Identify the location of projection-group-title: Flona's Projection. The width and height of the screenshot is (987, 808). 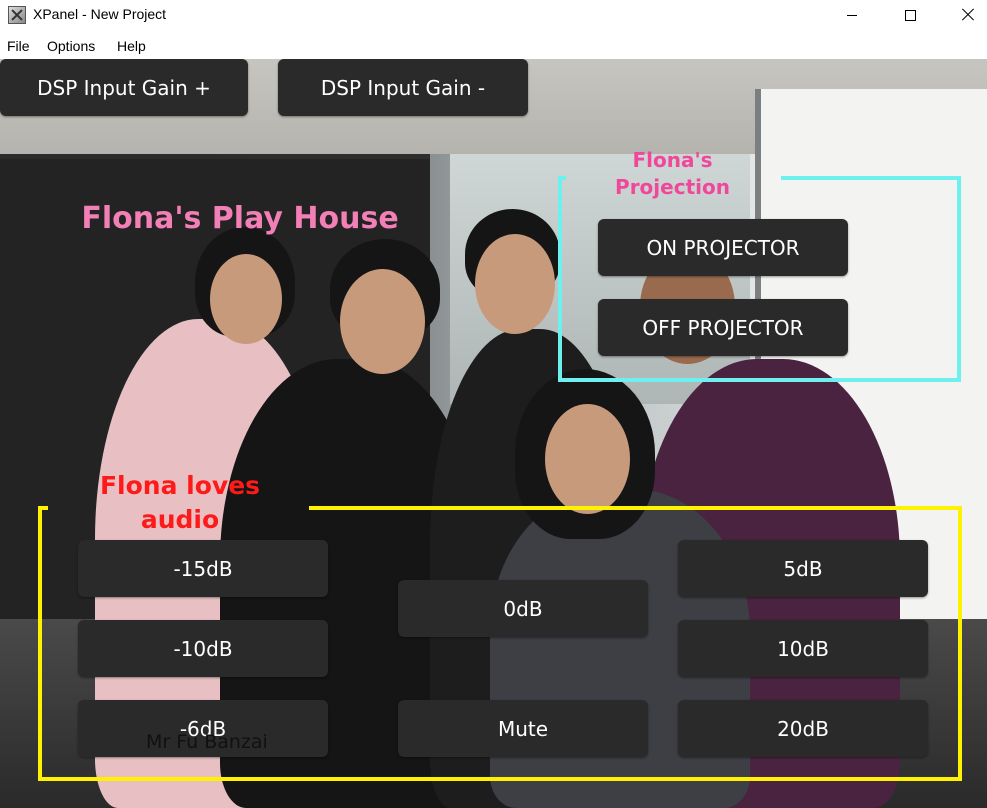
(672, 173).